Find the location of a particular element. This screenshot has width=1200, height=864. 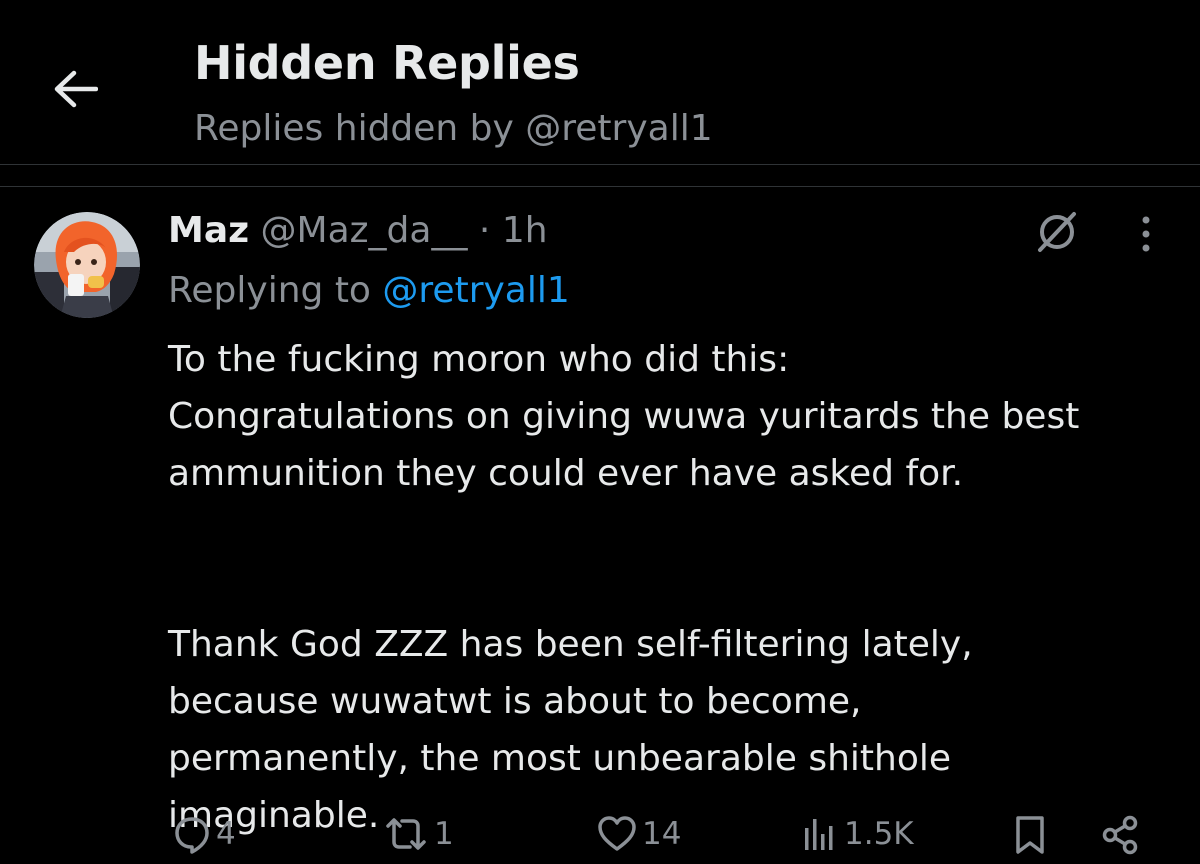

bookmark-button is located at coordinates (1030, 835).